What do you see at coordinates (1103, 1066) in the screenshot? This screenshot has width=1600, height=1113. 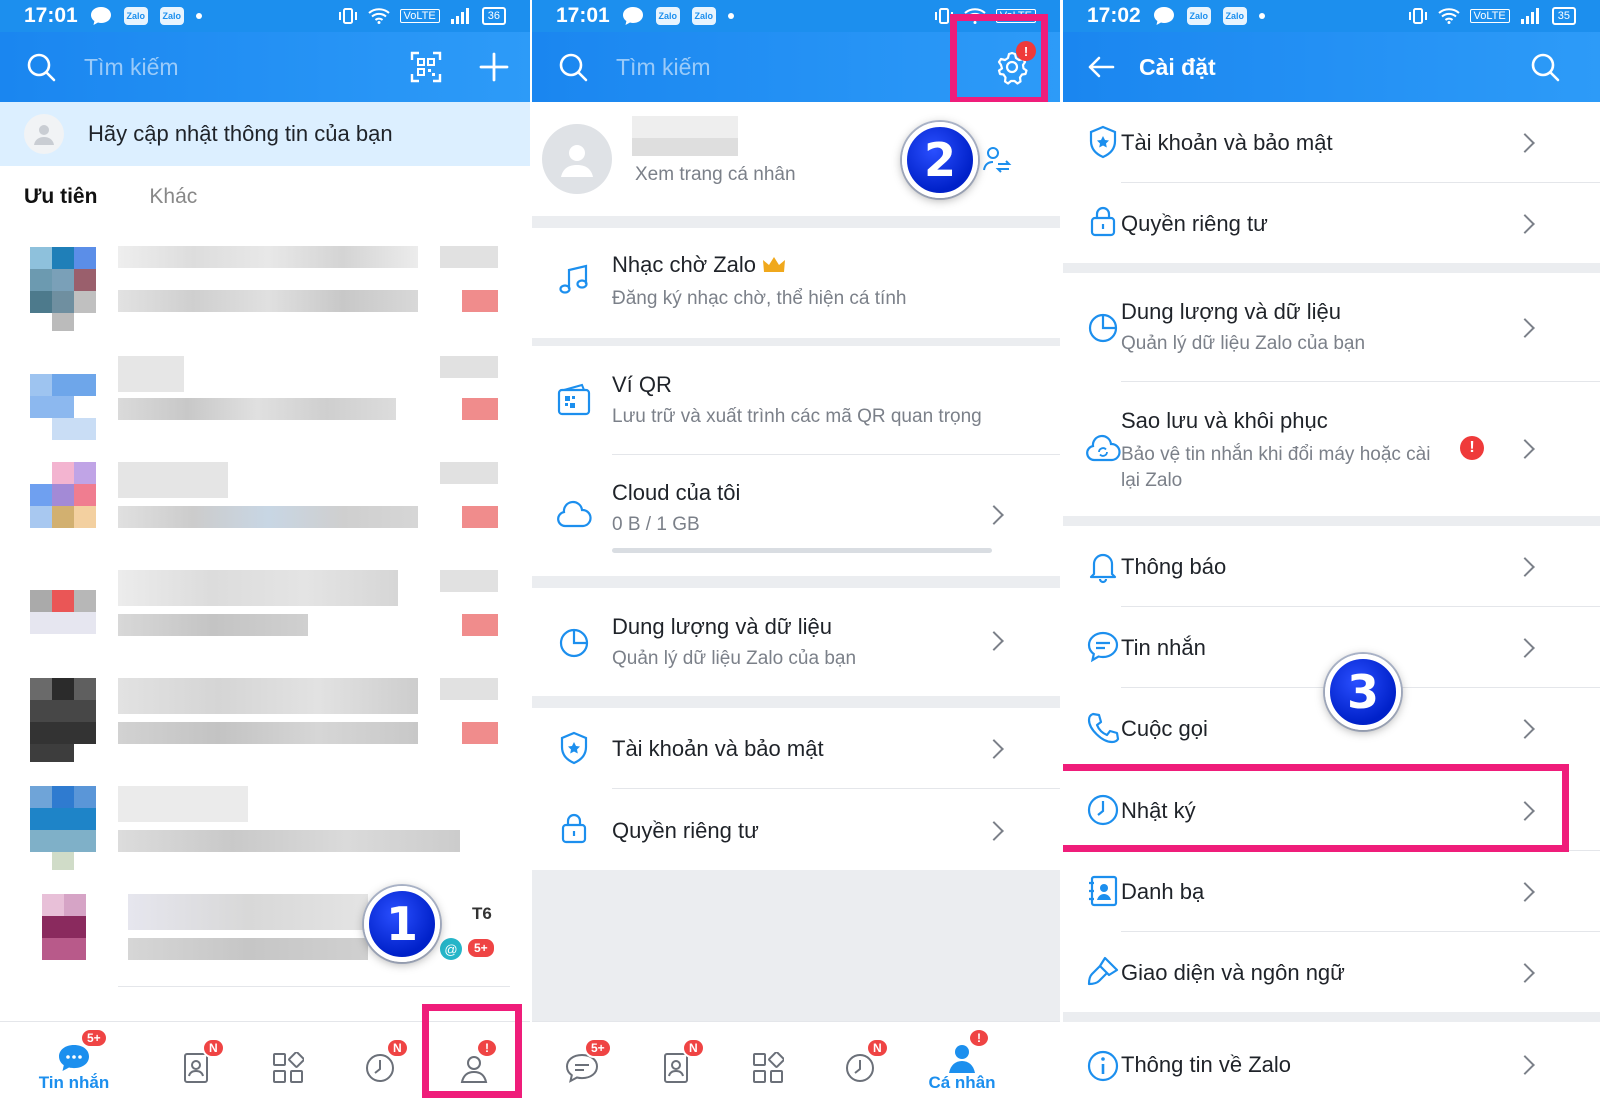 I see `info-icon` at bounding box center [1103, 1066].